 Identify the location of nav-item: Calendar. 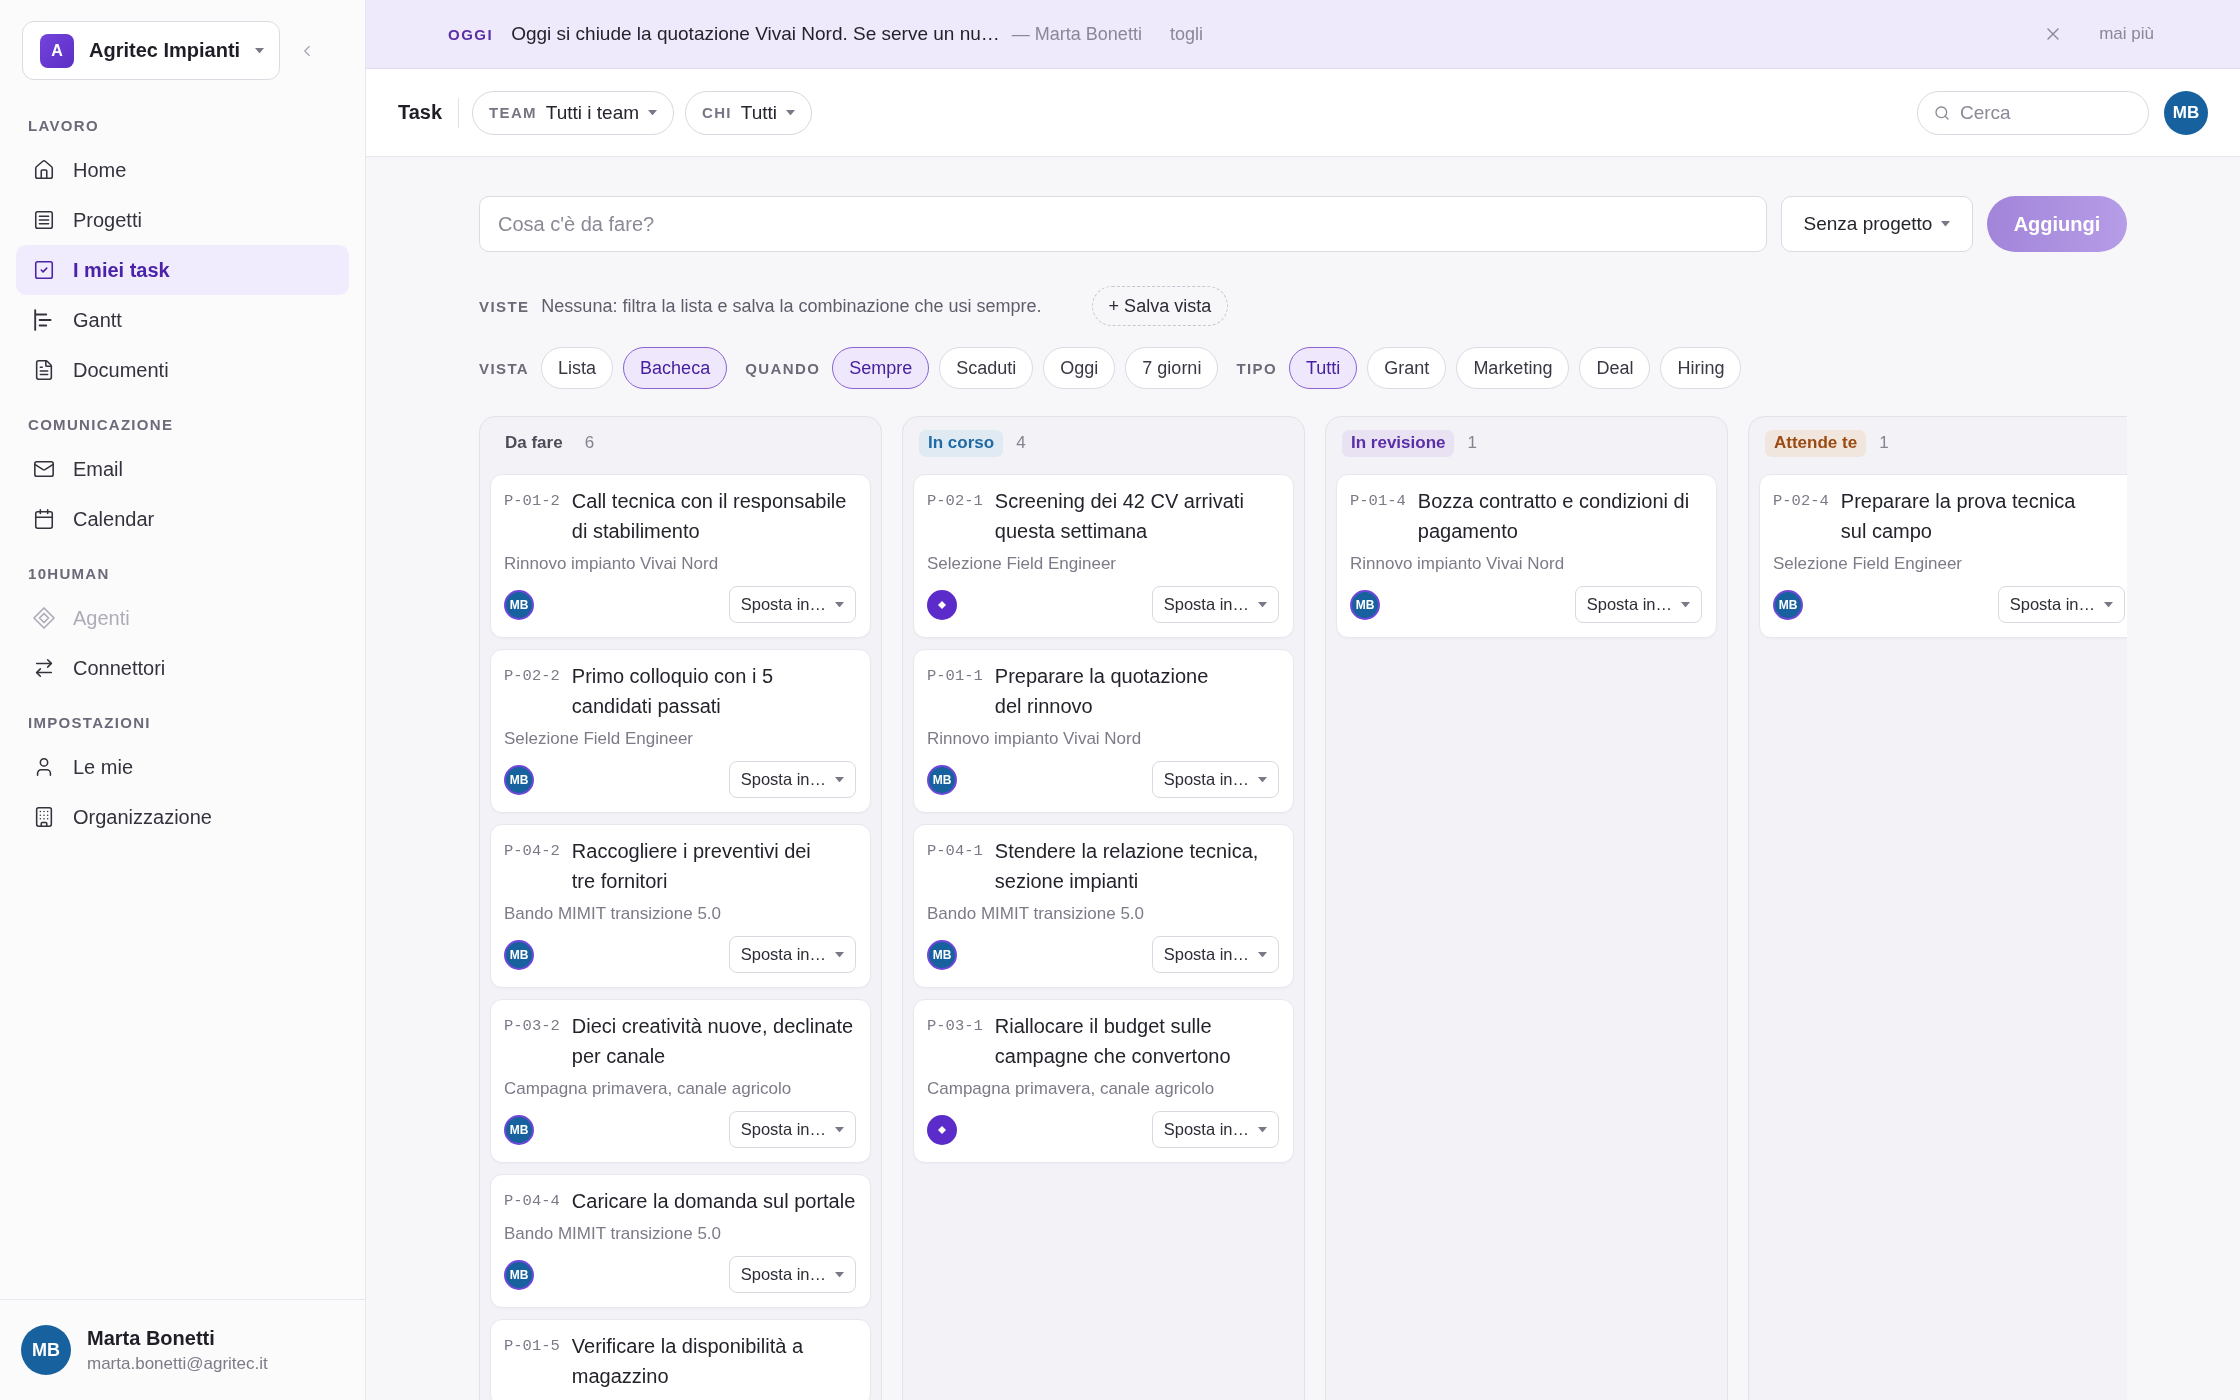
(182, 519).